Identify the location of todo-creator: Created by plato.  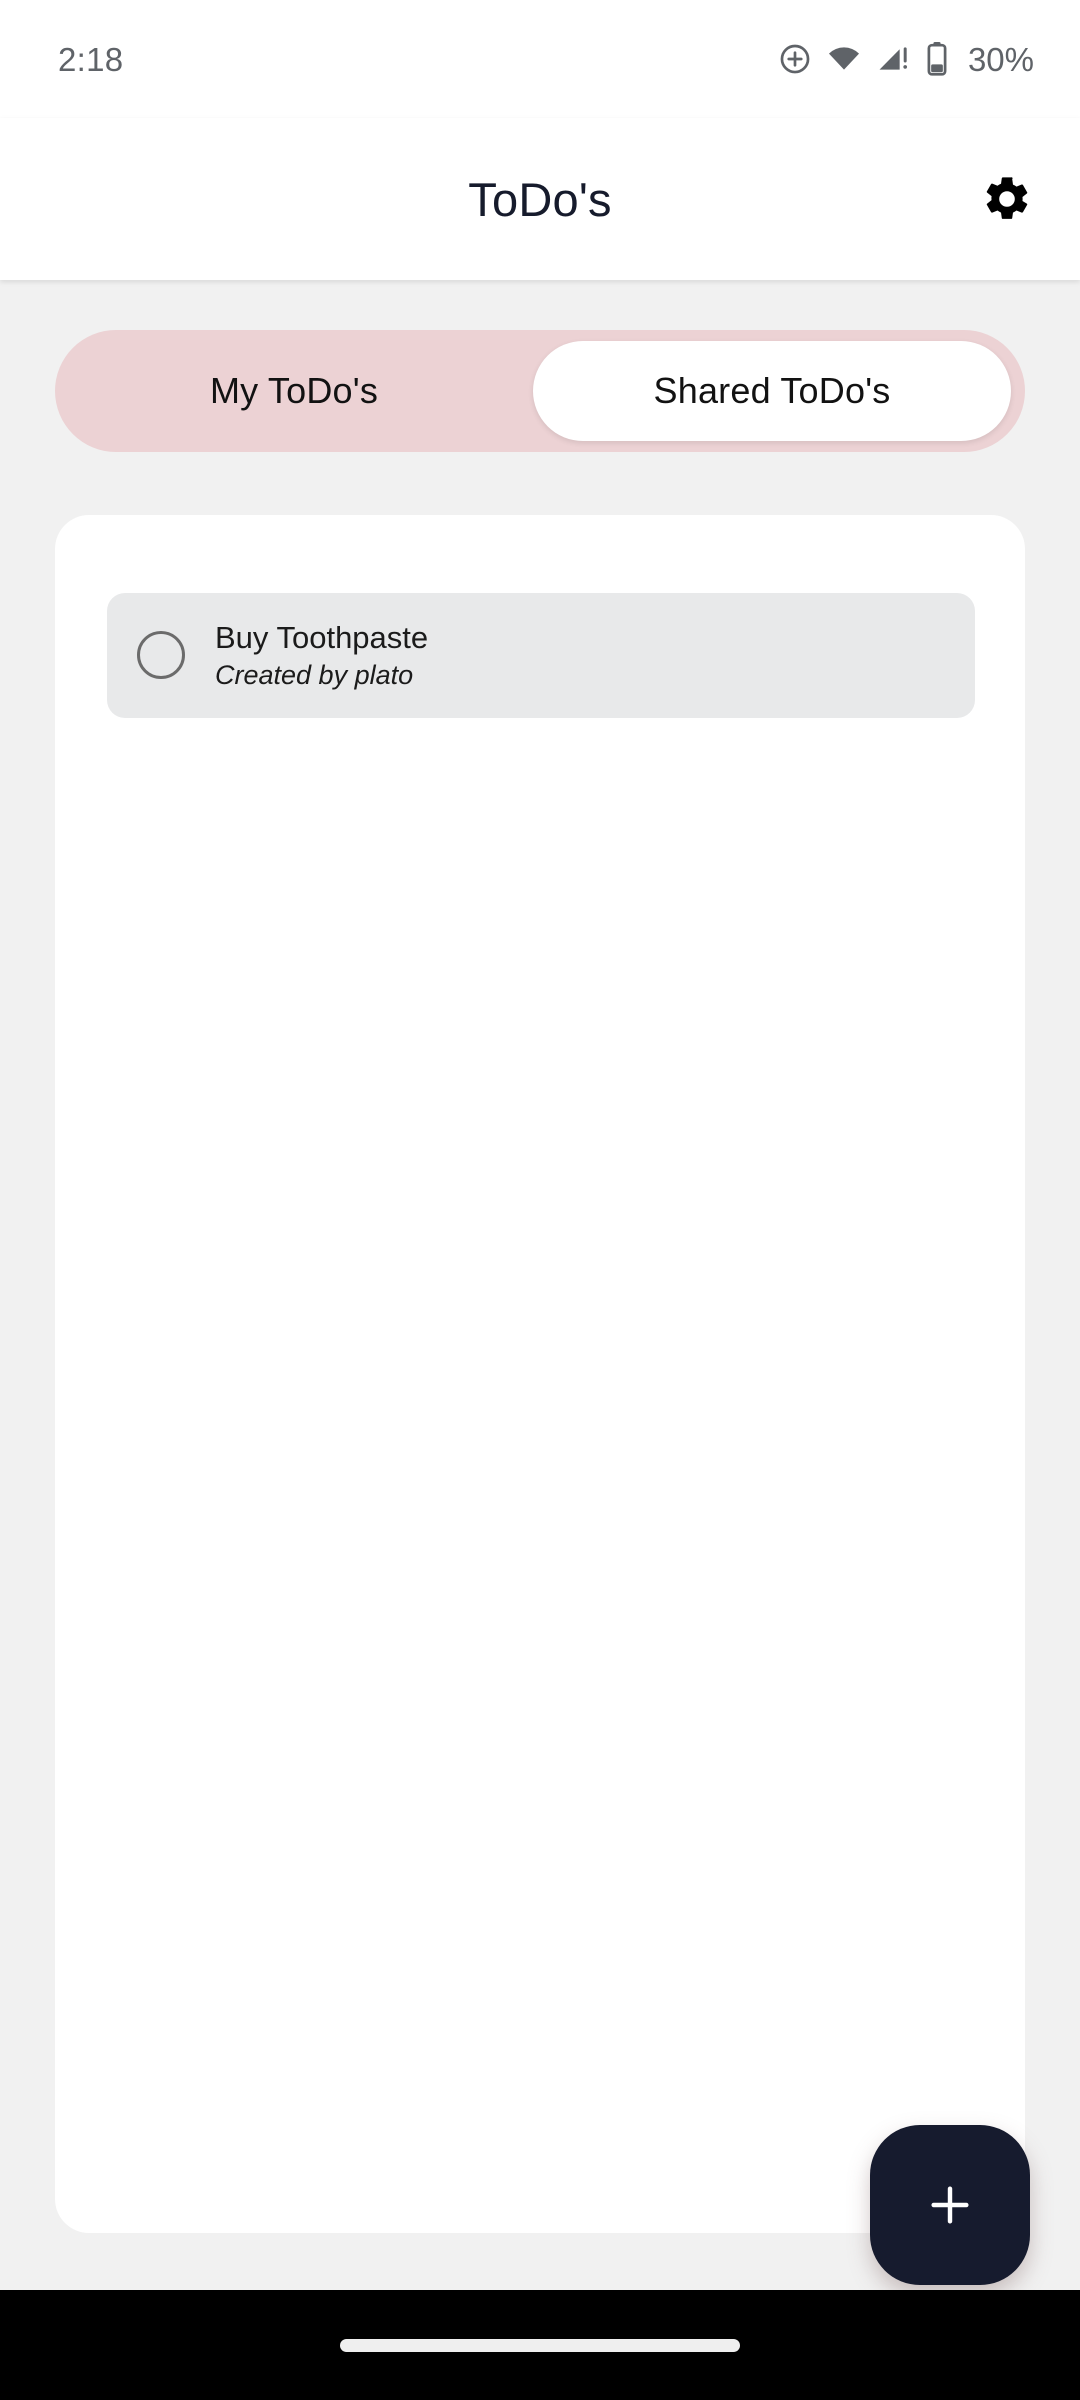
(314, 674).